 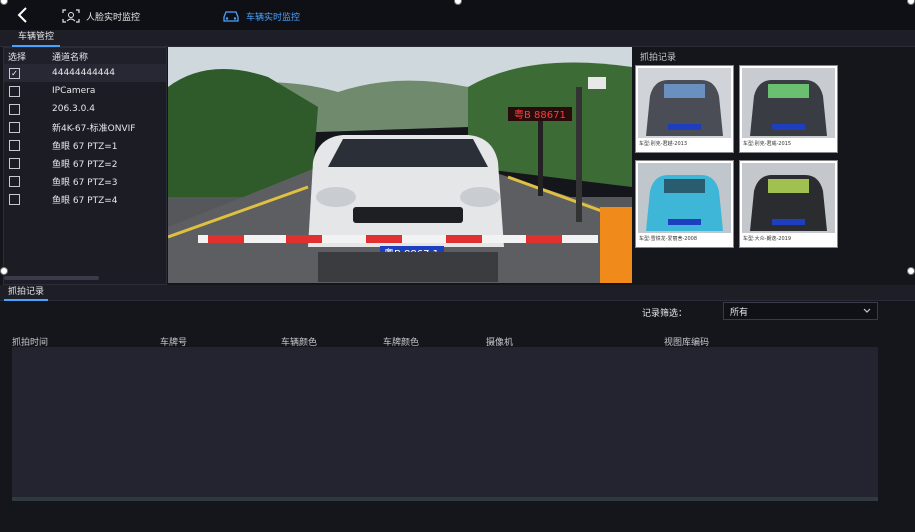 I want to click on channel-row: 鱼眼 67 PTZ=3, so click(x=85, y=181).